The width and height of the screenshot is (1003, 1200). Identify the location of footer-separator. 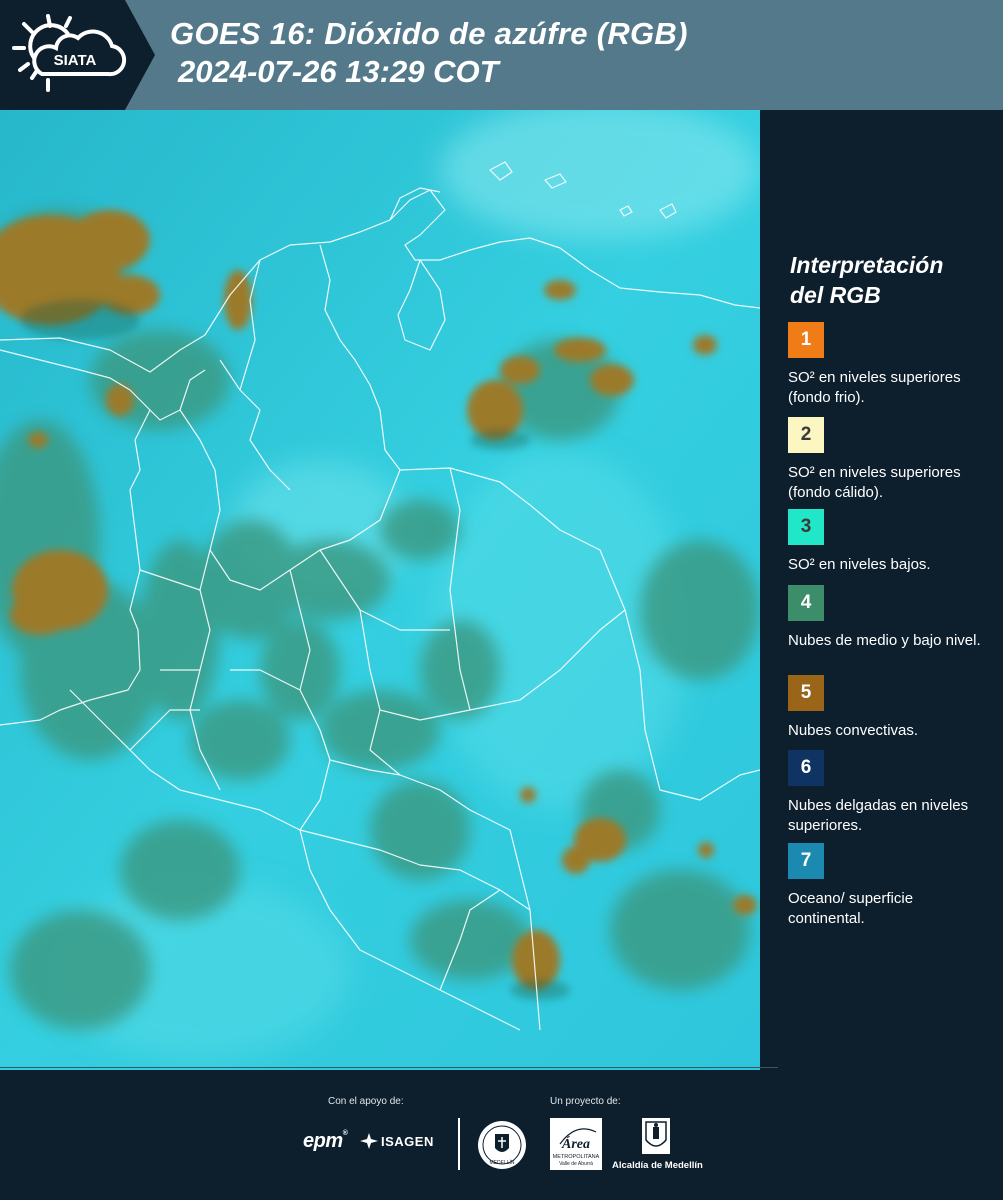
(389, 1067).